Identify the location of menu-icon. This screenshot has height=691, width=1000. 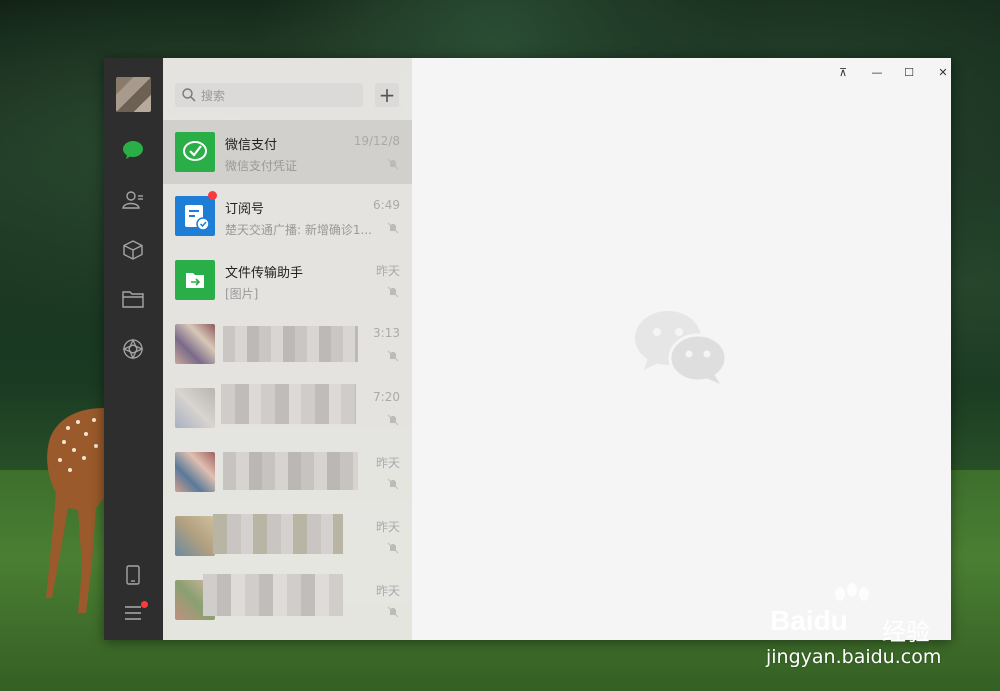
(134, 613).